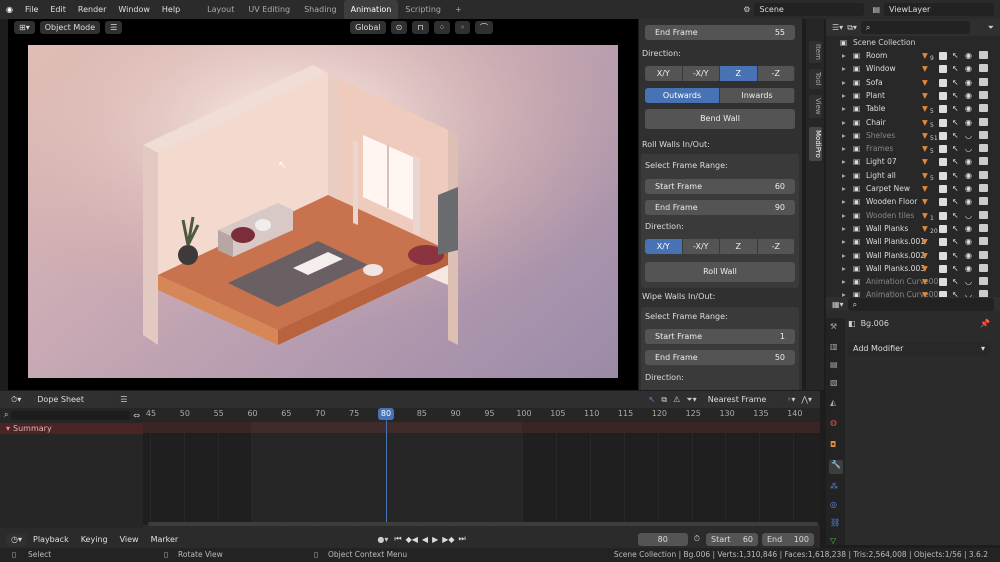 This screenshot has height=562, width=1000. What do you see at coordinates (913, 228) in the screenshot?
I see `outliner-item: ▸ ▣ Wall Planks ▼ 20 ↖ ◉` at bounding box center [913, 228].